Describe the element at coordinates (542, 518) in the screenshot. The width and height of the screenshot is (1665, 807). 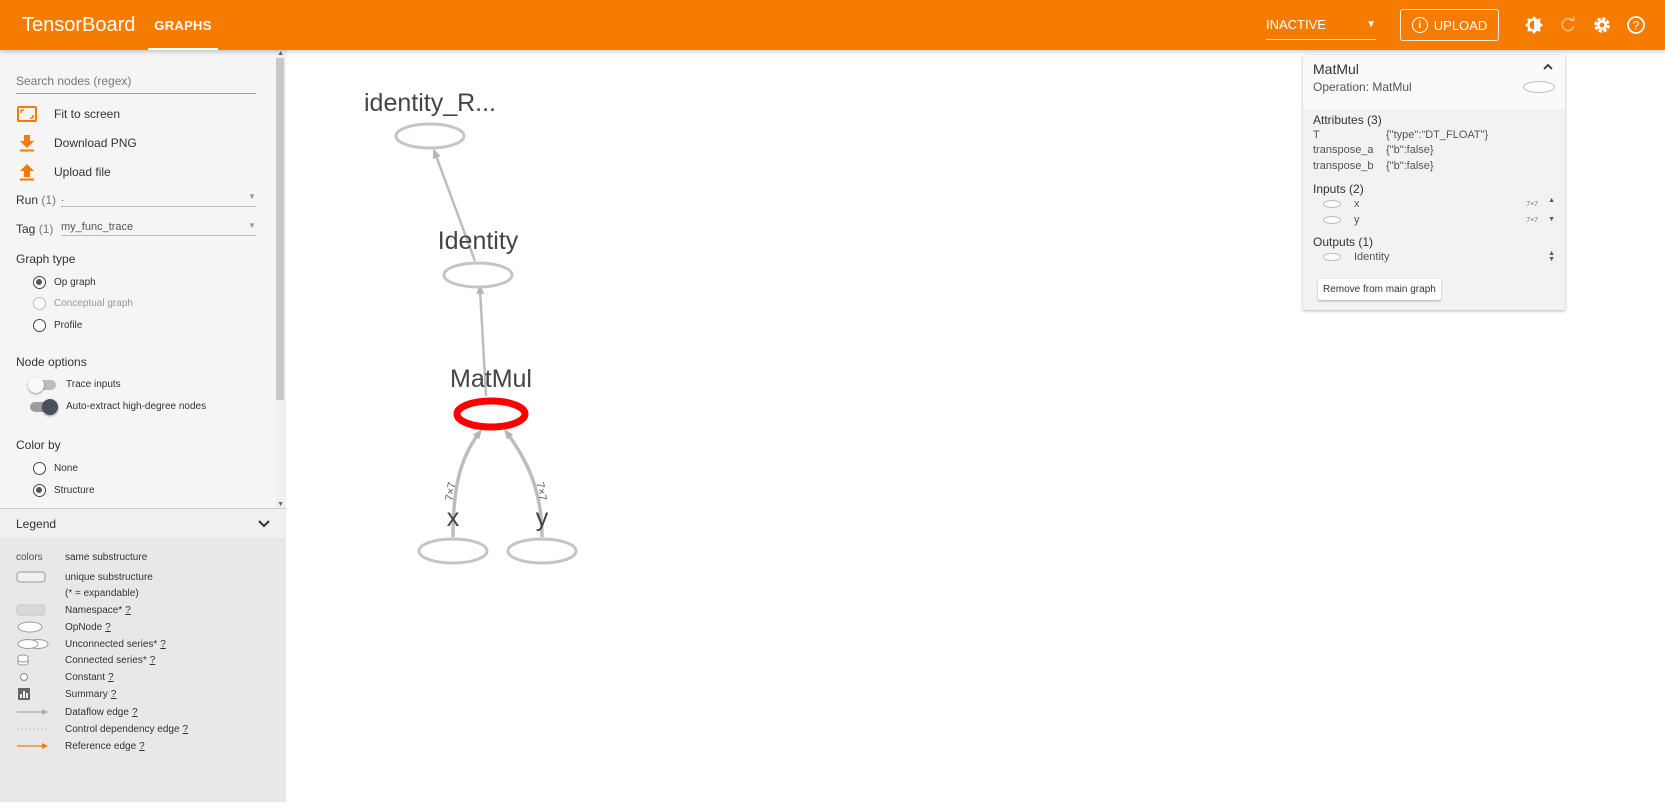
I see `node-label: y` at that location.